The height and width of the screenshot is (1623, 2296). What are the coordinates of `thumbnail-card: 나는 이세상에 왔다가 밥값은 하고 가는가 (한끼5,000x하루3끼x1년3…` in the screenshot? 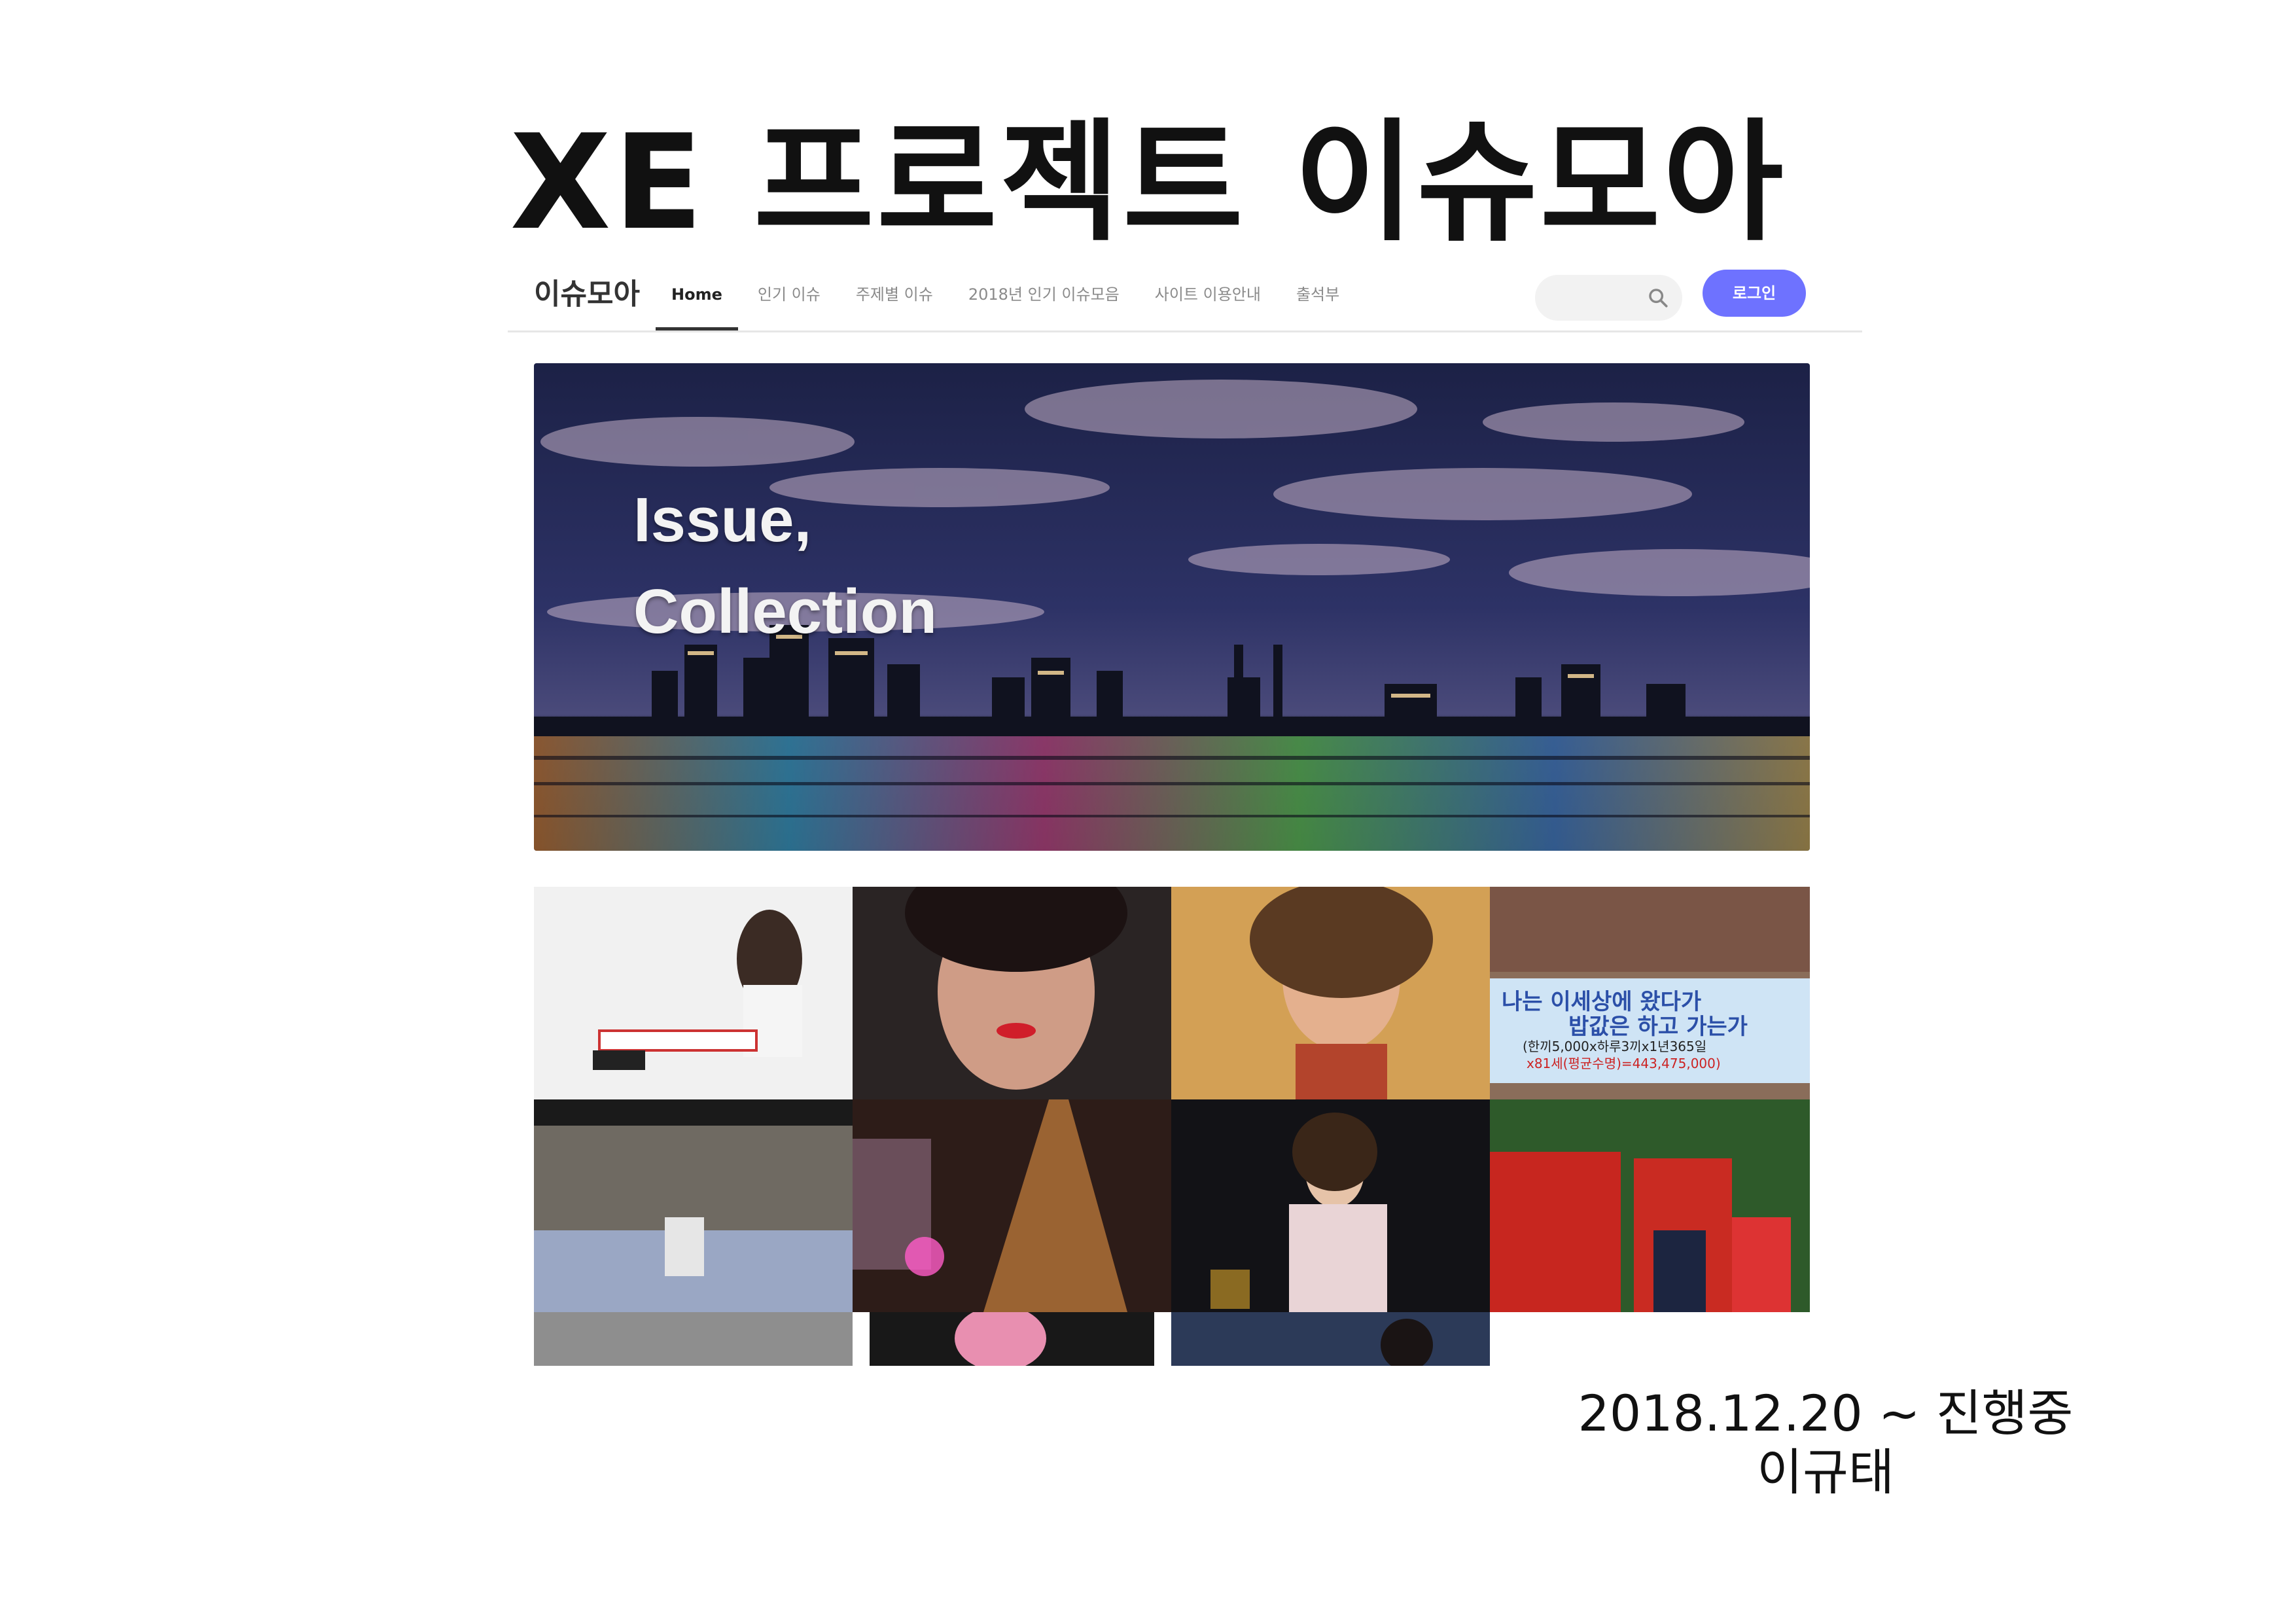 It's located at (1650, 993).